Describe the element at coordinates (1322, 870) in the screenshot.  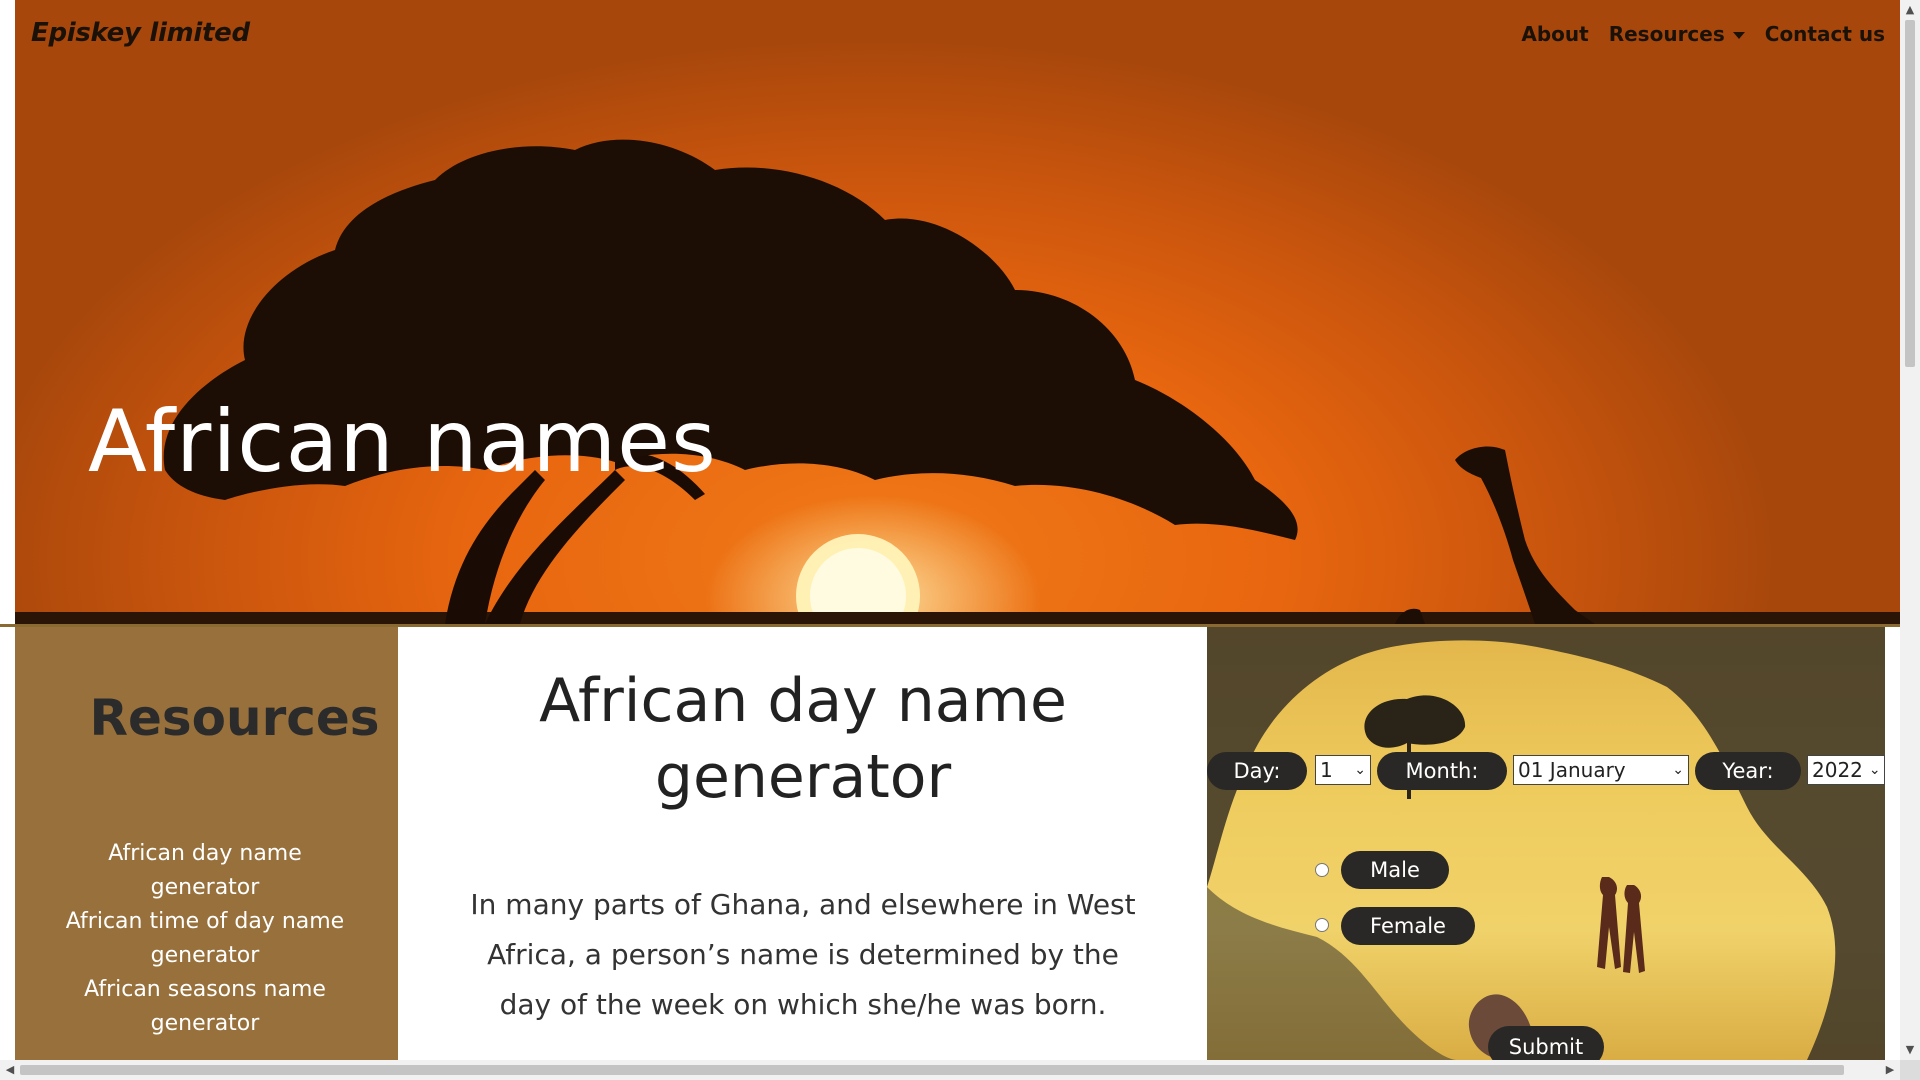
I see `male-radio` at that location.